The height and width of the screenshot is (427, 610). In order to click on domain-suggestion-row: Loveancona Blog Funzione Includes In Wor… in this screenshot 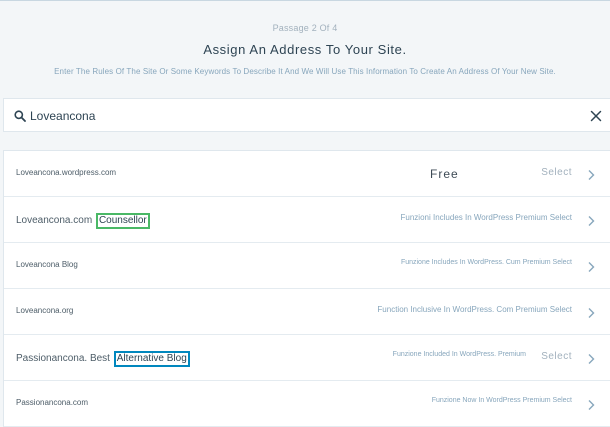, I will do `click(307, 266)`.